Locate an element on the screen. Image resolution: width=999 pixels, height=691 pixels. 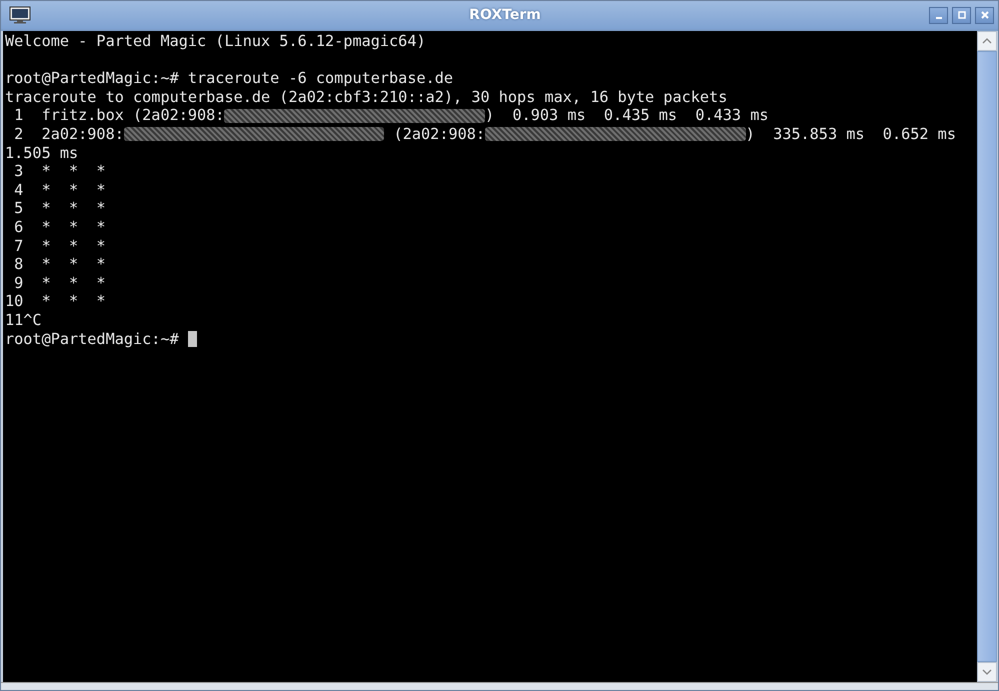
close-button is located at coordinates (984, 15).